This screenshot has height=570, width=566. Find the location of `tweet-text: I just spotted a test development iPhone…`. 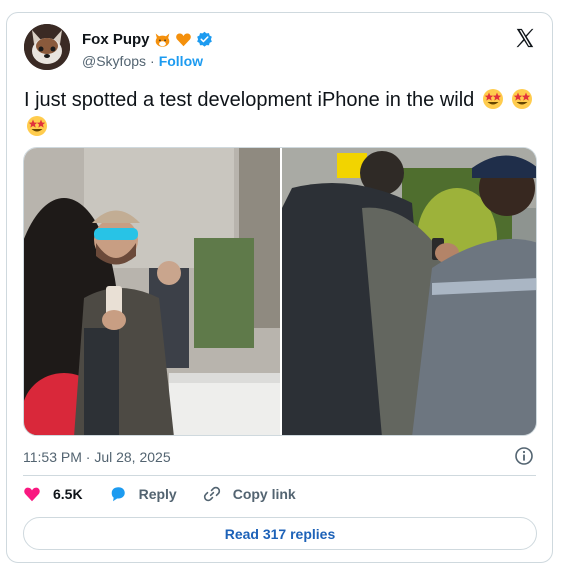

tweet-text: I just spotted a test development iPhone… is located at coordinates (281, 114).